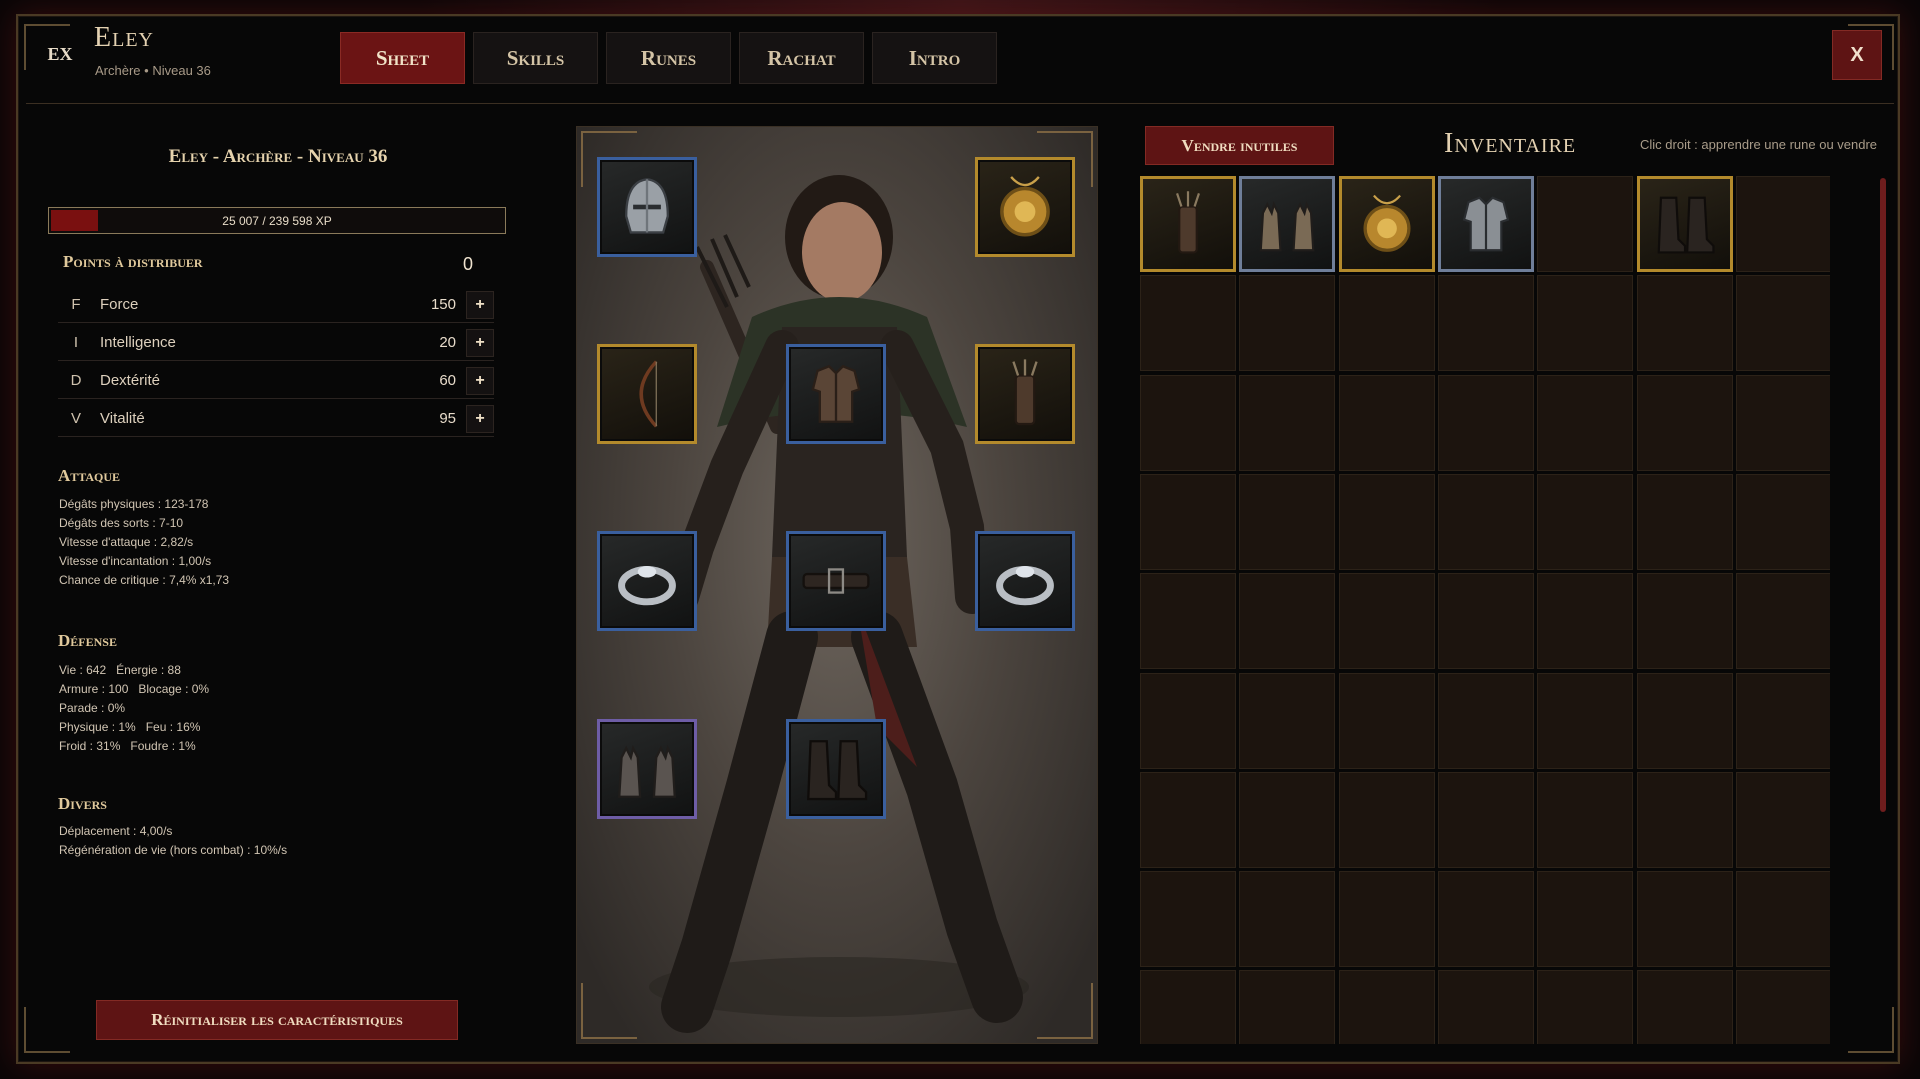 The image size is (1920, 1079). Describe the element at coordinates (836, 769) in the screenshot. I see `slot-boots` at that location.